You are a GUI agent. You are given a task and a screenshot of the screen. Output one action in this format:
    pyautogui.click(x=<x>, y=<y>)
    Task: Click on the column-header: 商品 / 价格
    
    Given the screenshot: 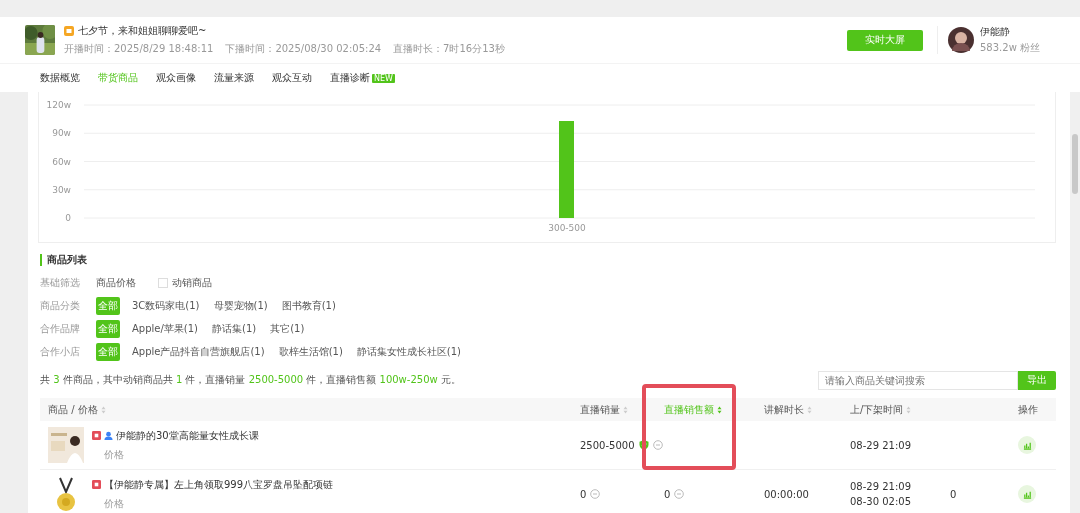 What is the action you would take?
    pyautogui.click(x=77, y=409)
    